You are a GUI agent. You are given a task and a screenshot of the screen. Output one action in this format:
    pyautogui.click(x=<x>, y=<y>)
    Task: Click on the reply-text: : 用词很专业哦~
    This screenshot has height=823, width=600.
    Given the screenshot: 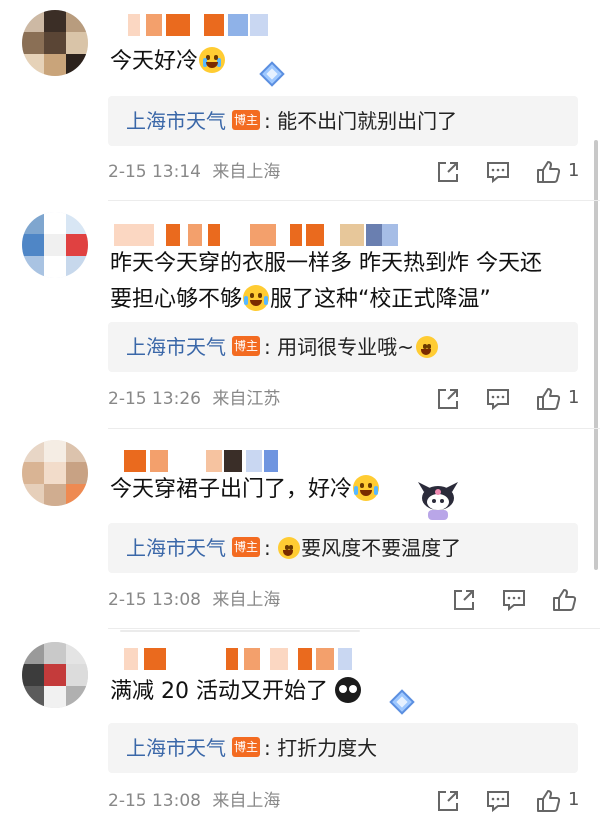 What is the action you would take?
    pyautogui.click(x=351, y=347)
    